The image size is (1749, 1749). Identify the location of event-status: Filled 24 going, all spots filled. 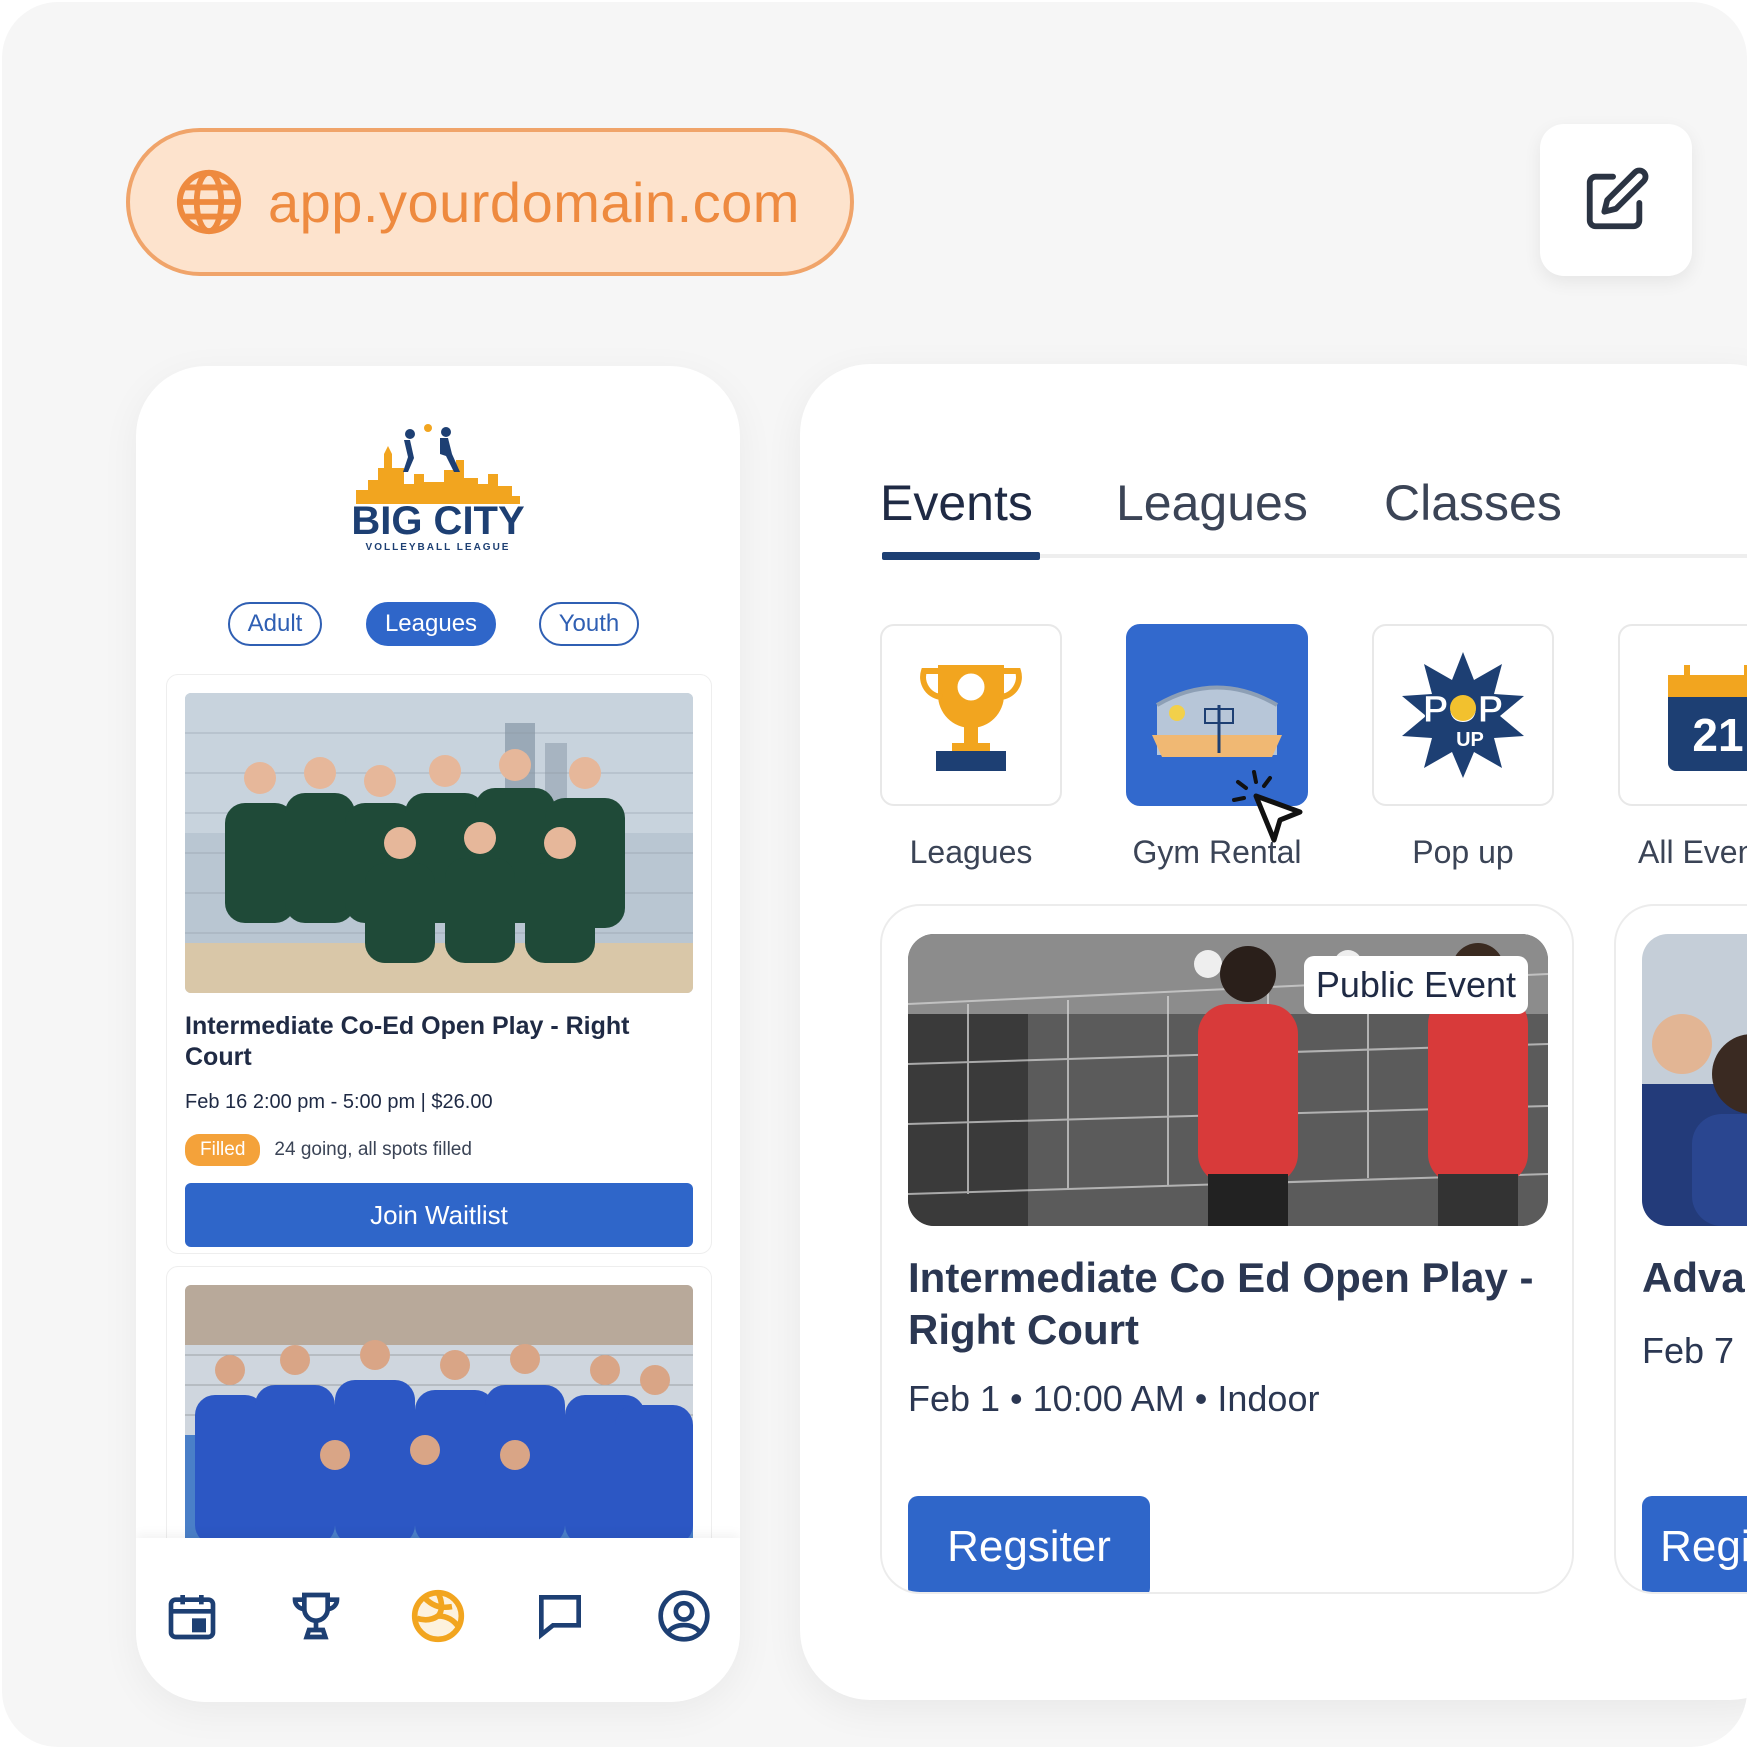
(328, 1150).